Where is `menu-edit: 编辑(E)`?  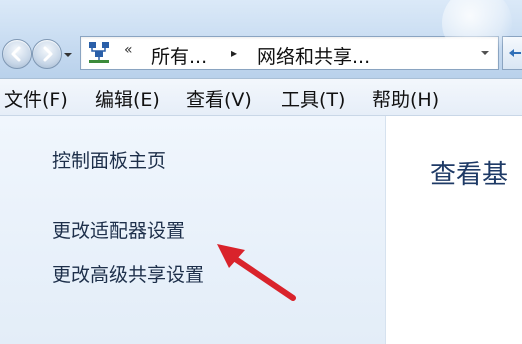 menu-edit: 编辑(E) is located at coordinates (127, 98).